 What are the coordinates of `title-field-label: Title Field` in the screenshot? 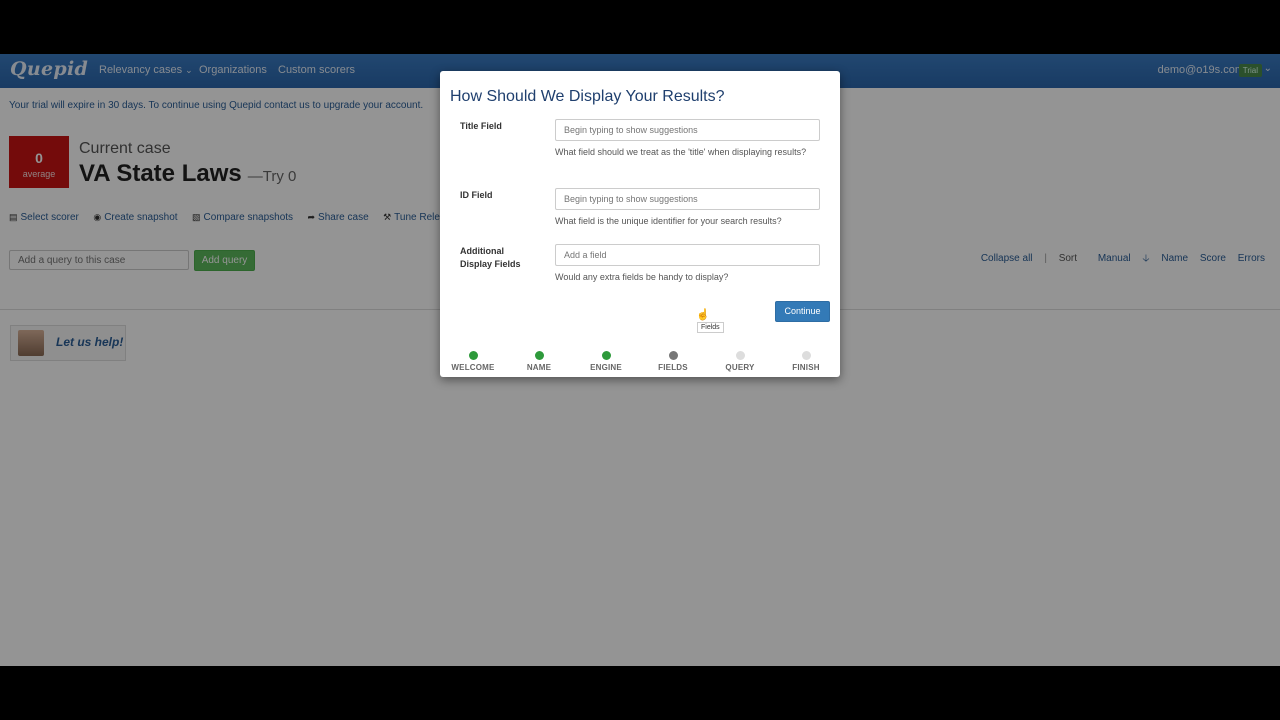 It's located at (481, 126).